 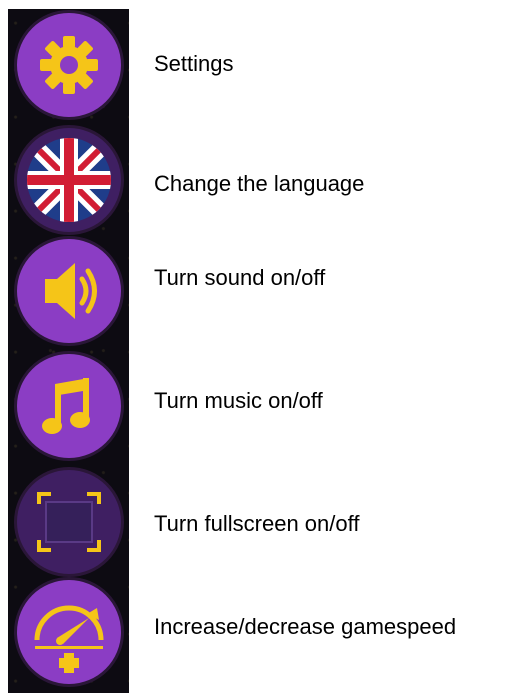 I want to click on menu-item-label: Change the language, so click(x=259, y=183).